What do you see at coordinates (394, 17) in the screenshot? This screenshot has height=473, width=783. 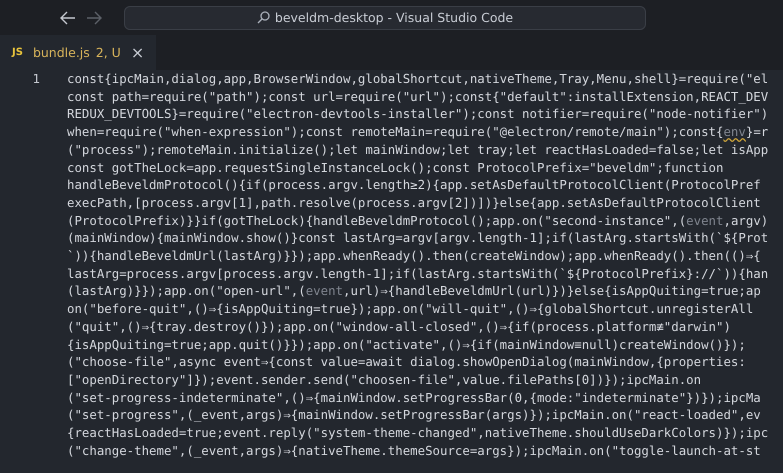 I see `window-title: beveldm-desktop - Visual Studio Code` at bounding box center [394, 17].